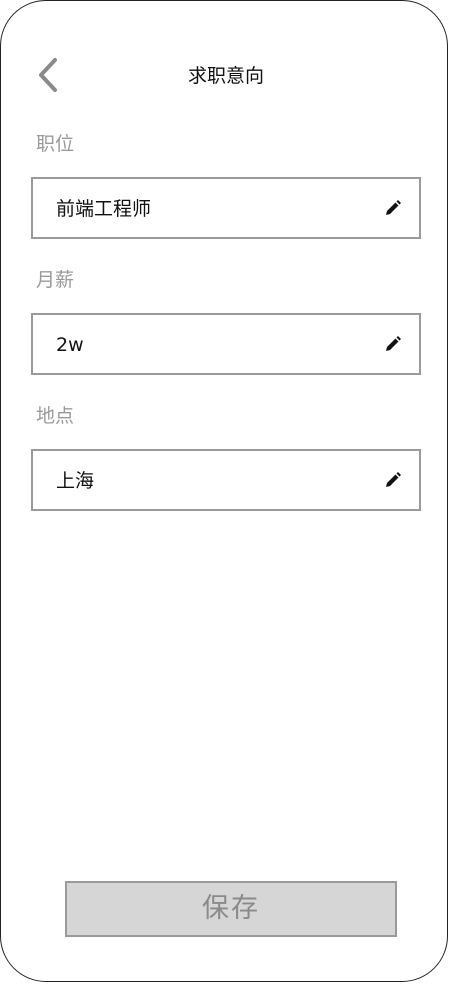 The width and height of the screenshot is (450, 984). What do you see at coordinates (226, 480) in the screenshot?
I see `location-field: 上海` at bounding box center [226, 480].